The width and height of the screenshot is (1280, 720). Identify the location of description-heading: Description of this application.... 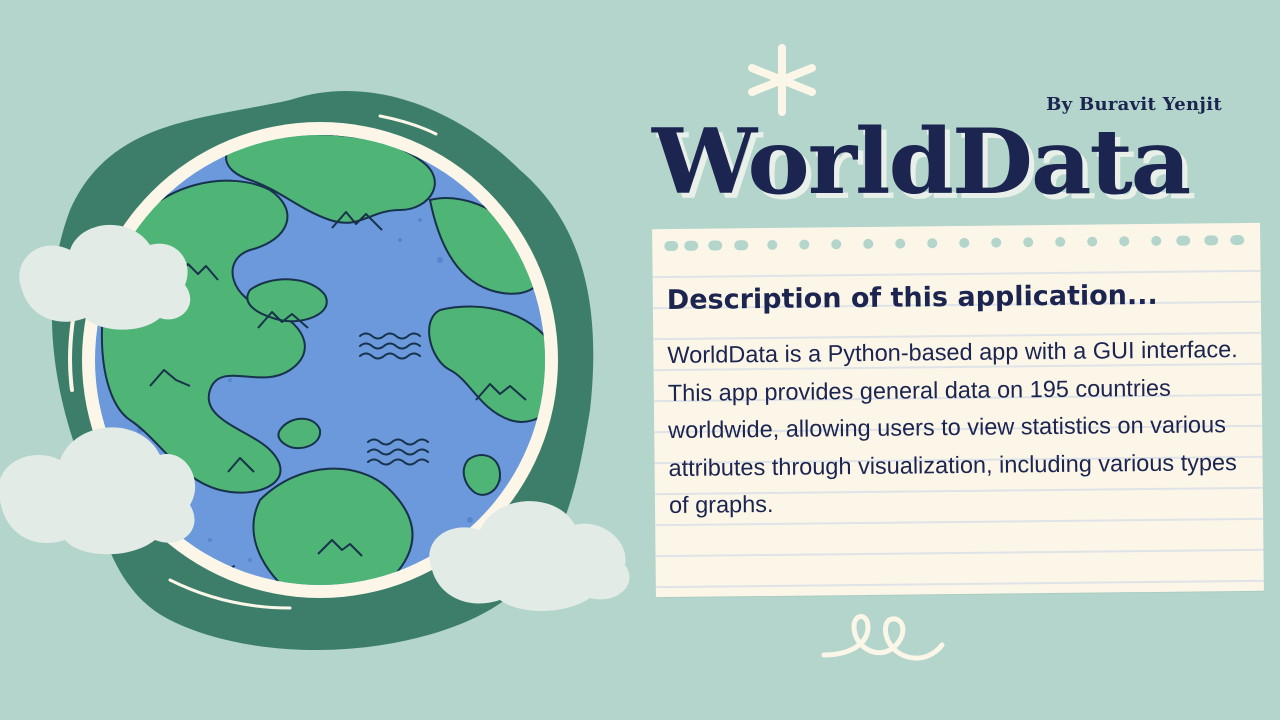
(912, 298).